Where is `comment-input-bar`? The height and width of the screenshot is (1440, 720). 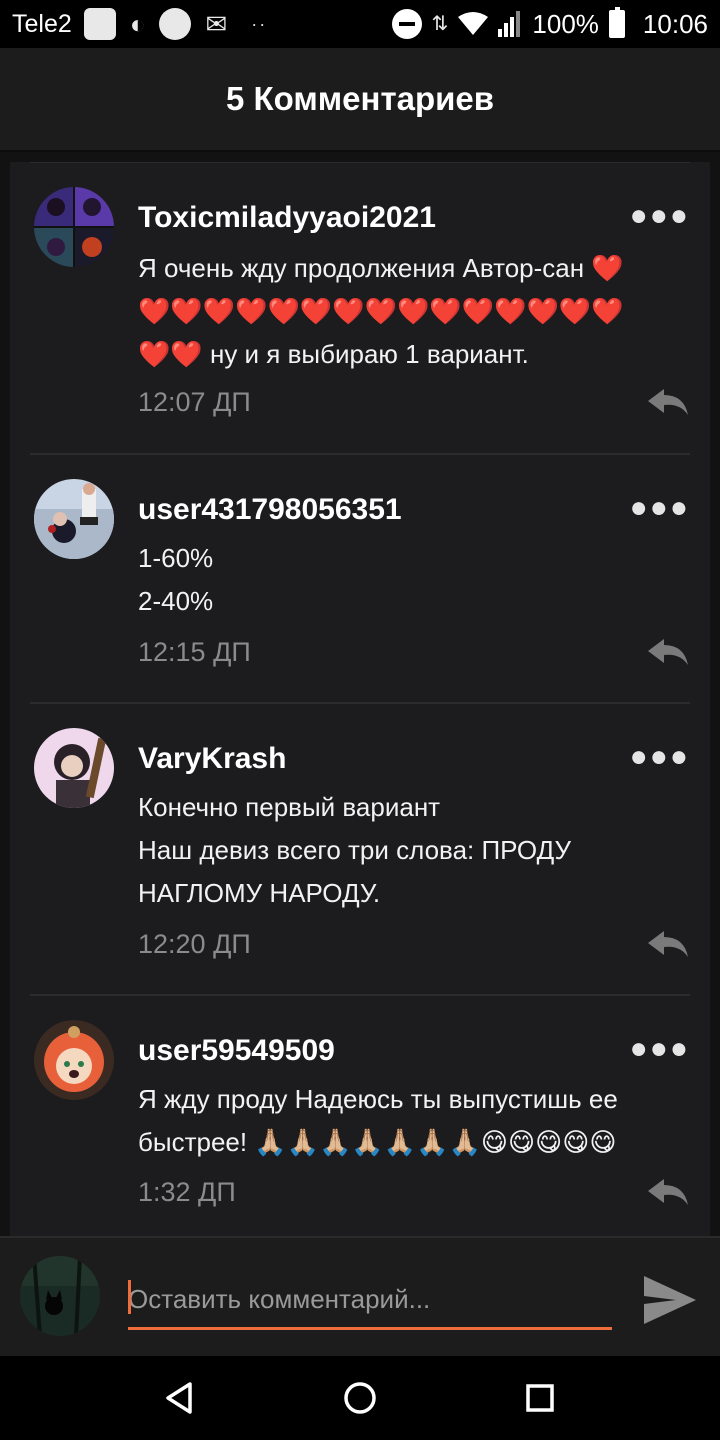 comment-input-bar is located at coordinates (360, 1296).